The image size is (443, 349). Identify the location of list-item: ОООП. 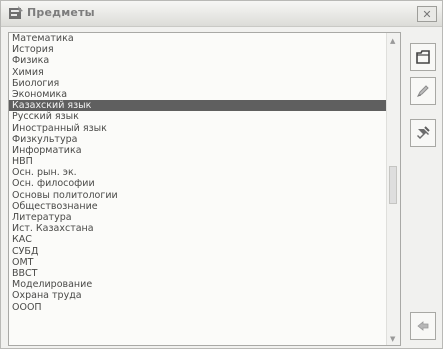
(198, 307).